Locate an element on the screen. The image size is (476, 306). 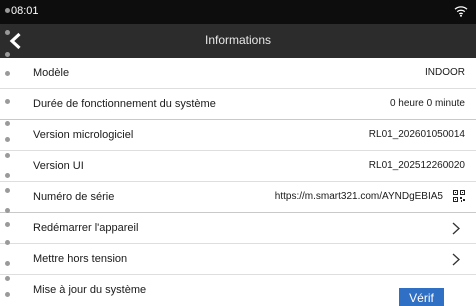
row-power-off: Mettre hors tension is located at coordinates (238, 259).